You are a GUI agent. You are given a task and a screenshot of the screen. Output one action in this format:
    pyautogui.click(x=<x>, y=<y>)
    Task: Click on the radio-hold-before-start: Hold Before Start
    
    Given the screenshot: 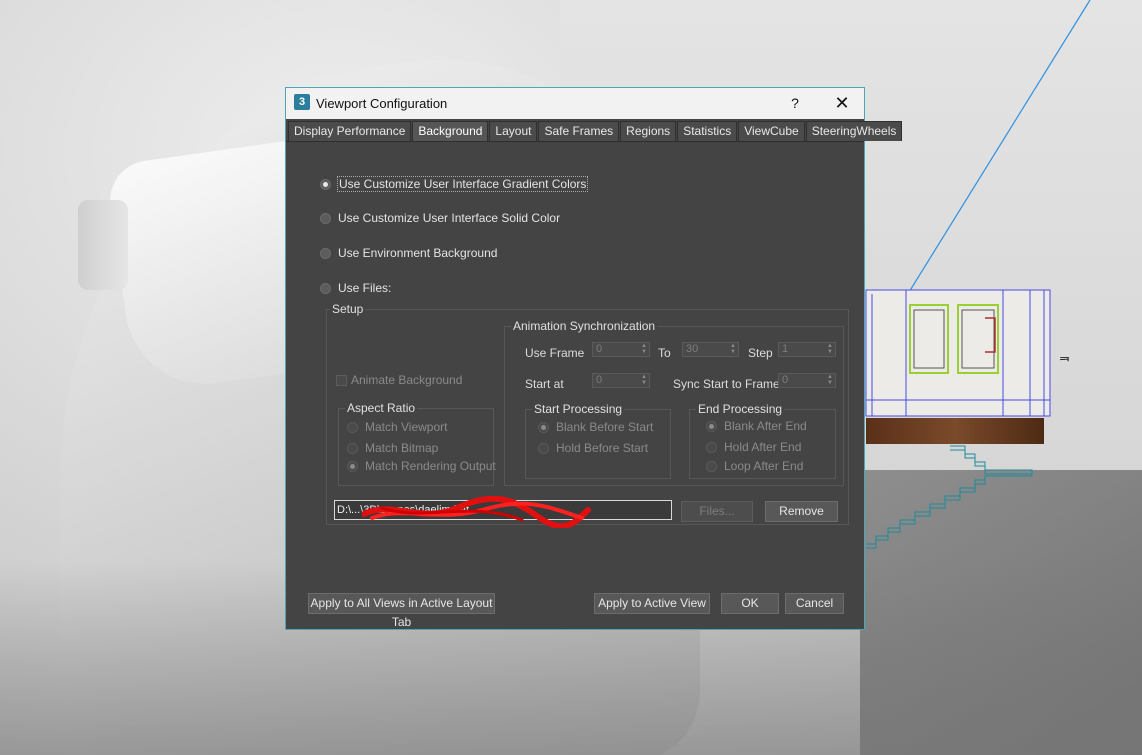 What is the action you would take?
    pyautogui.click(x=593, y=448)
    